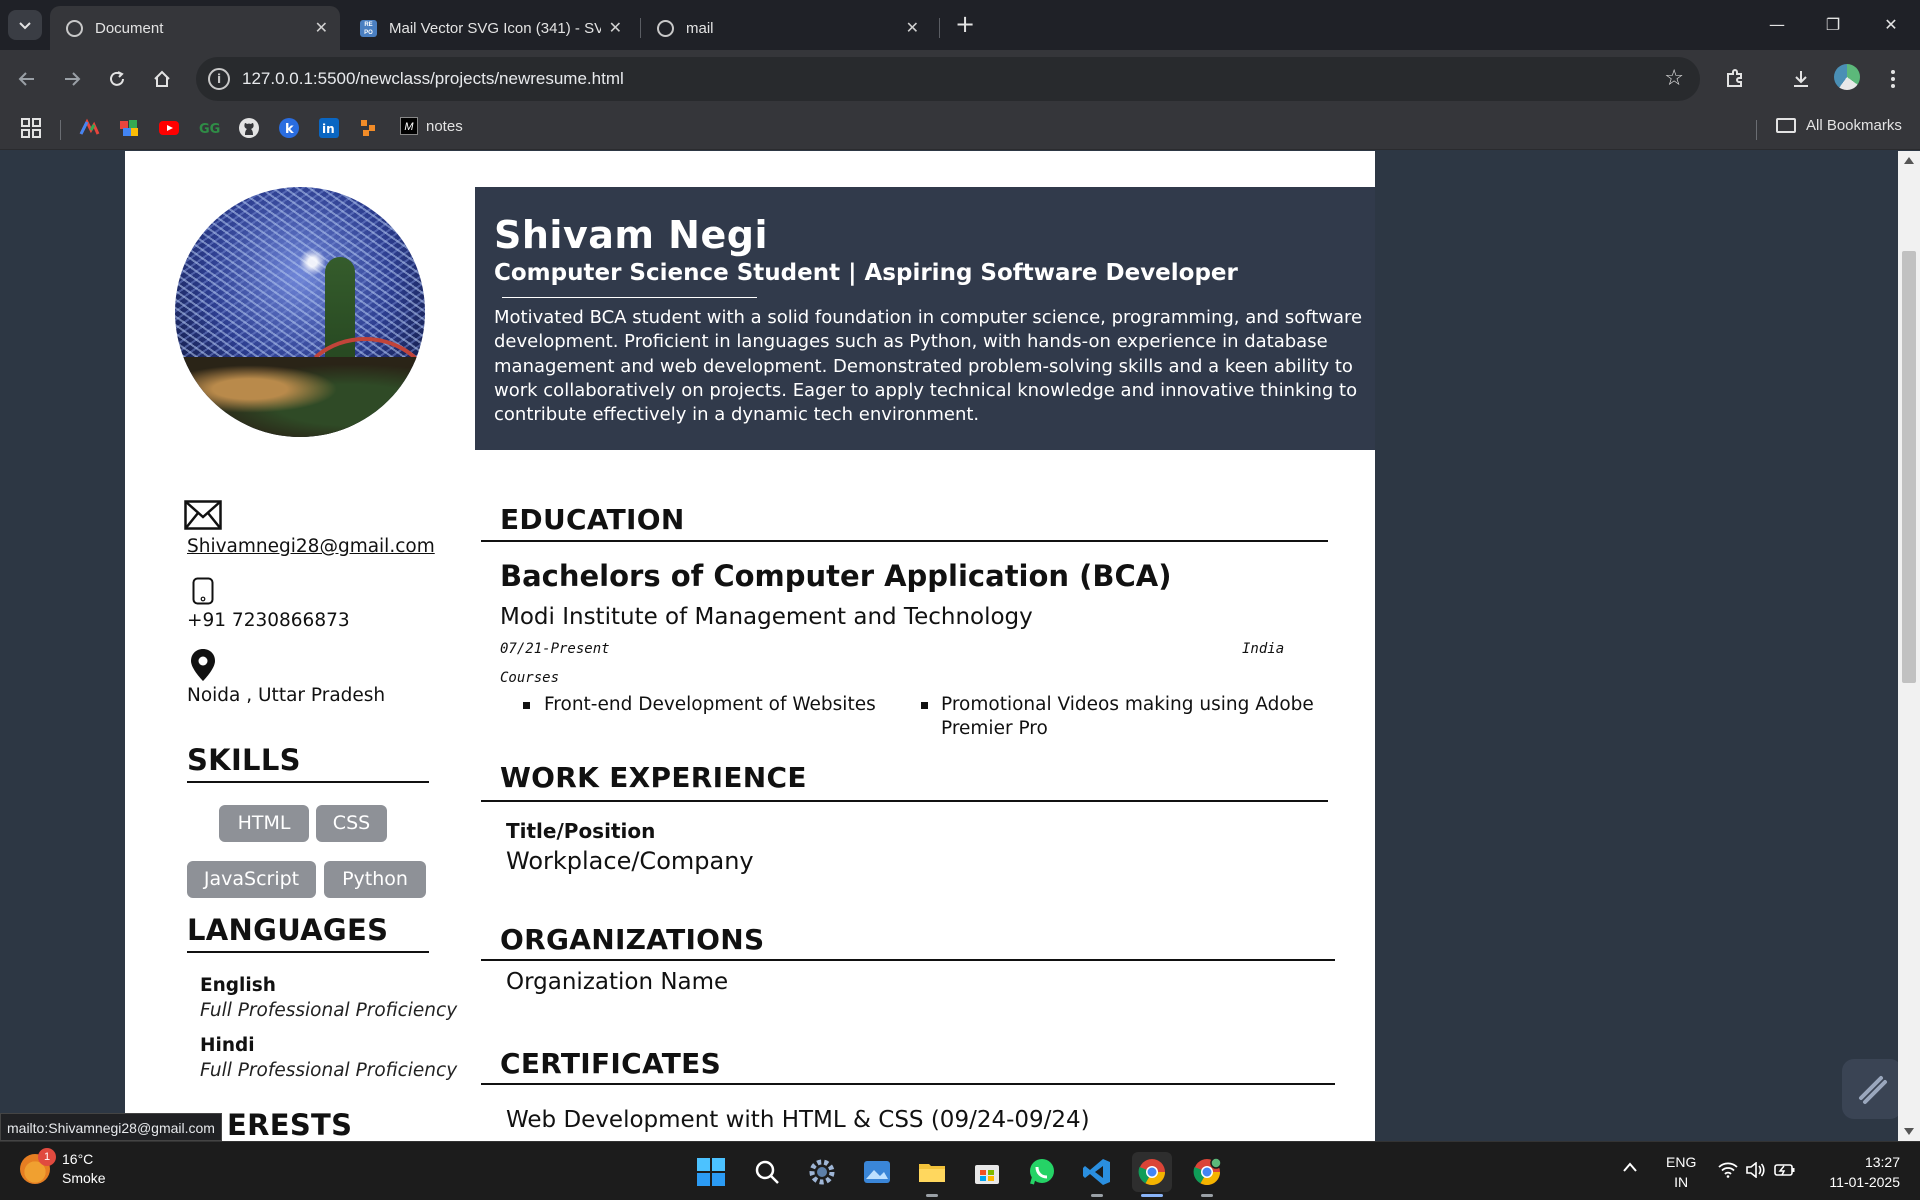  I want to click on skill-chip: Python, so click(375, 879).